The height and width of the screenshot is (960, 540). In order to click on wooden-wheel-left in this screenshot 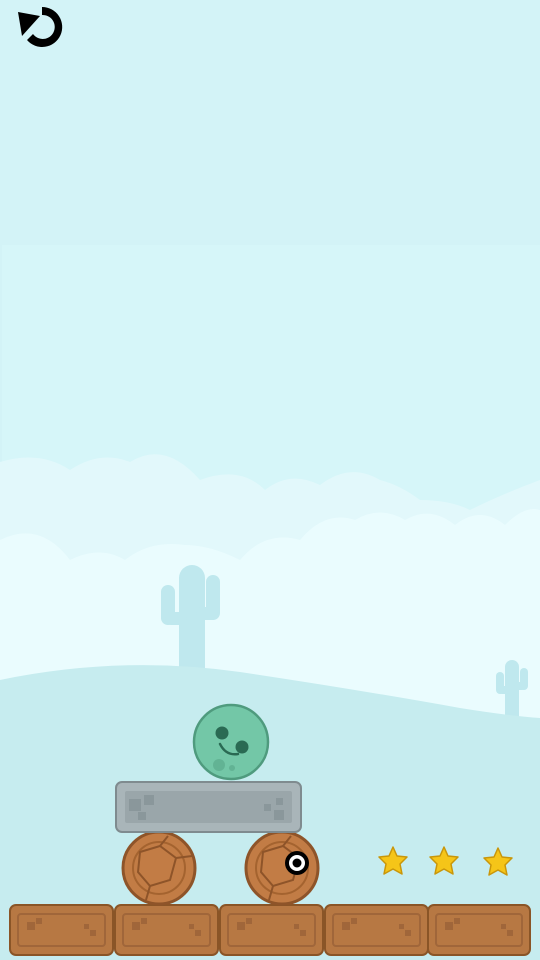, I will do `click(159, 868)`.